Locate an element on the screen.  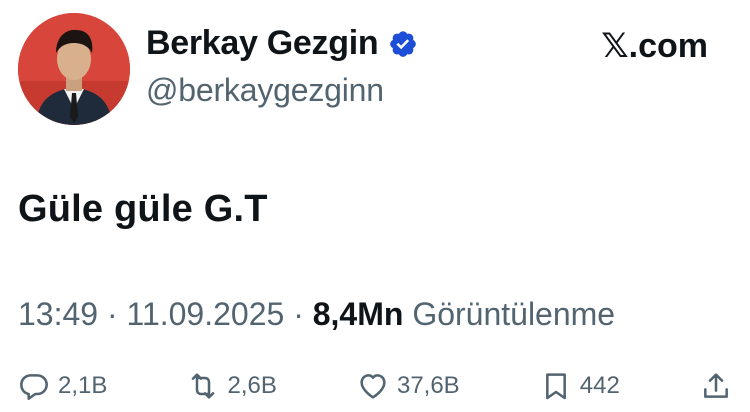
author-handle: @berkaygezginn is located at coordinates (265, 90).